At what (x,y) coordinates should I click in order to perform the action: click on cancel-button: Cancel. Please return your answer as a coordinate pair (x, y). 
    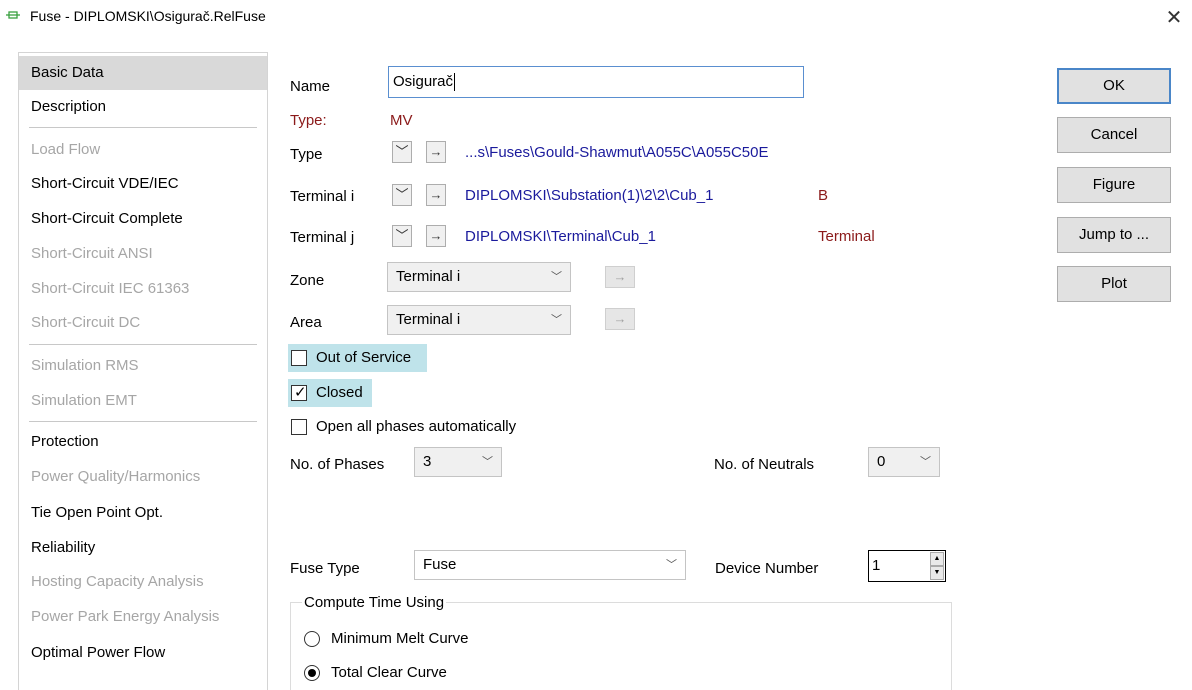
    Looking at the image, I should click on (1114, 135).